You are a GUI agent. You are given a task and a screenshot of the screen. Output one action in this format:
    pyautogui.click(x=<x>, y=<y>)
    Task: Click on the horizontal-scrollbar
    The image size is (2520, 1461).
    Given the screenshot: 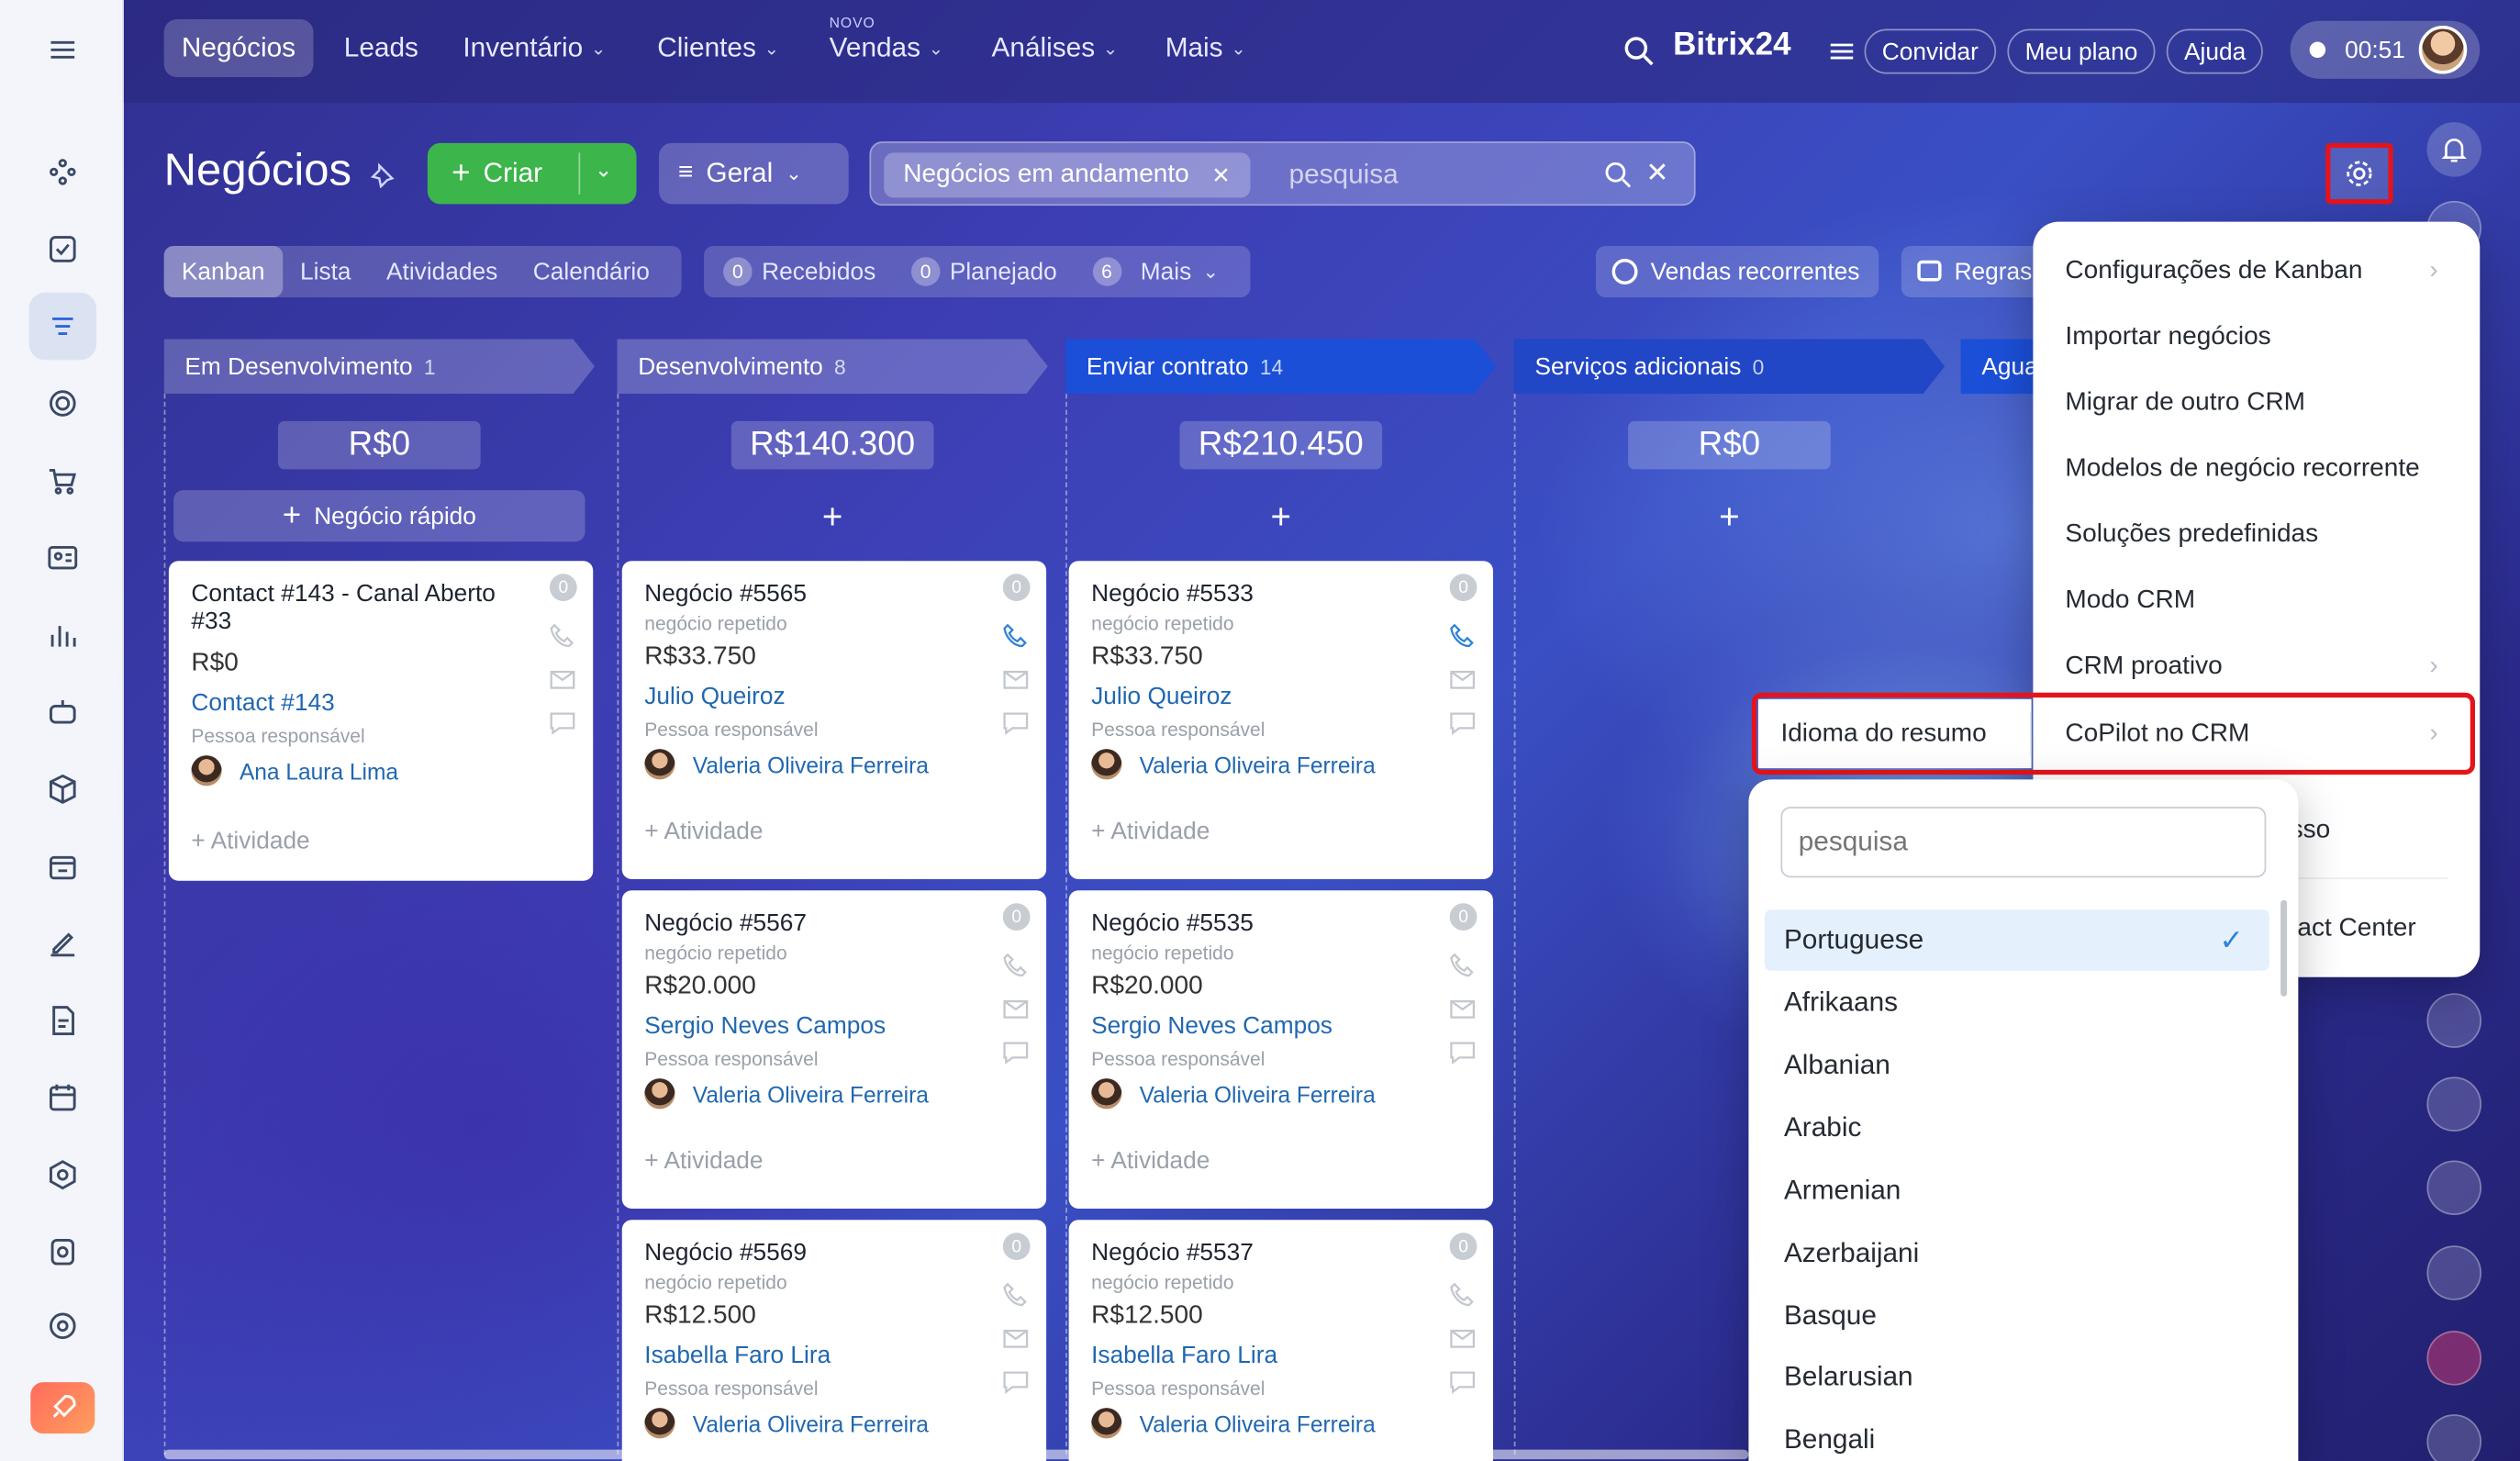 What is the action you would take?
    pyautogui.click(x=956, y=1454)
    